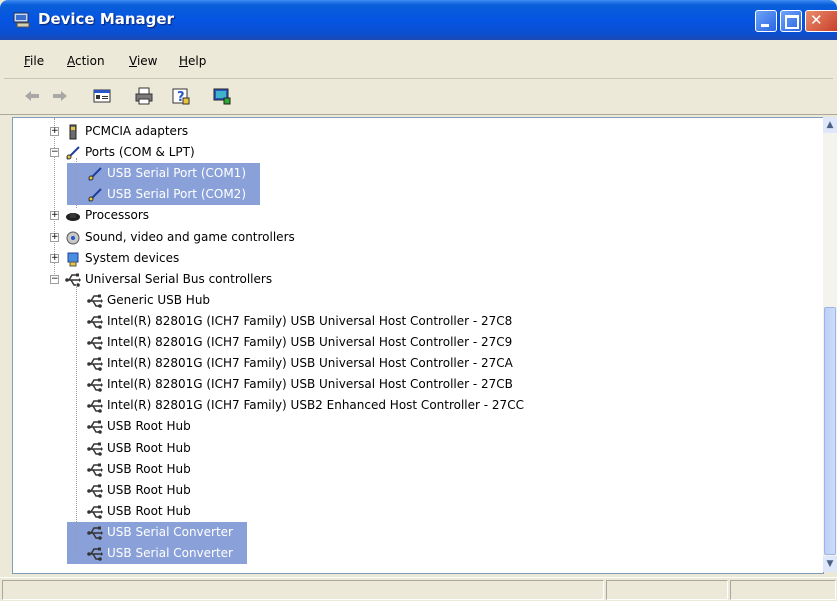 The height and width of the screenshot is (601, 837). Describe the element at coordinates (90, 61) in the screenshot. I see `menu-action-label: ction` at that location.